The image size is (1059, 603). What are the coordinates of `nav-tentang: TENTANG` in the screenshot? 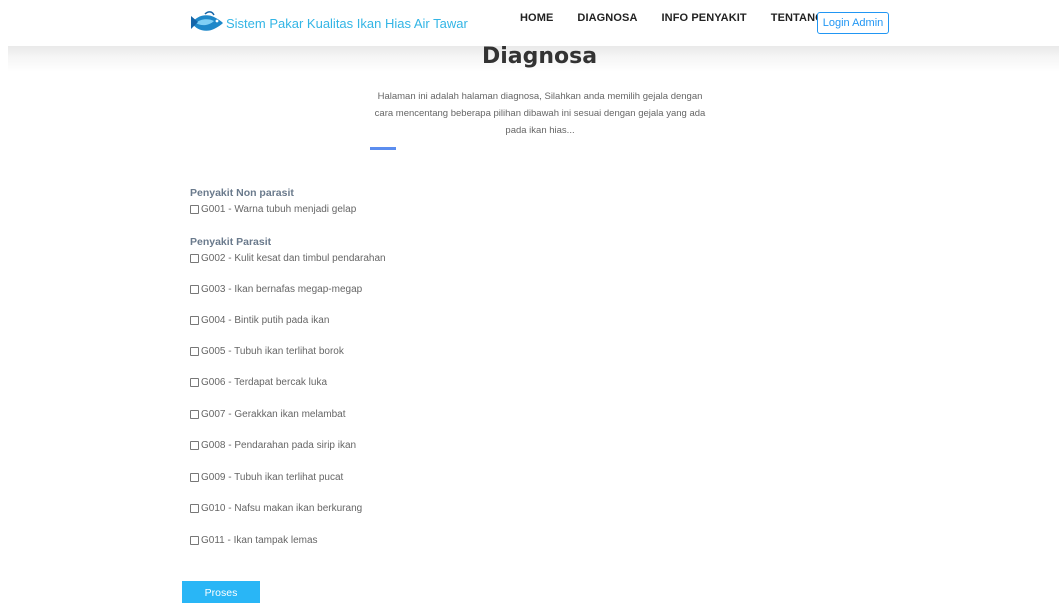 It's located at (797, 18).